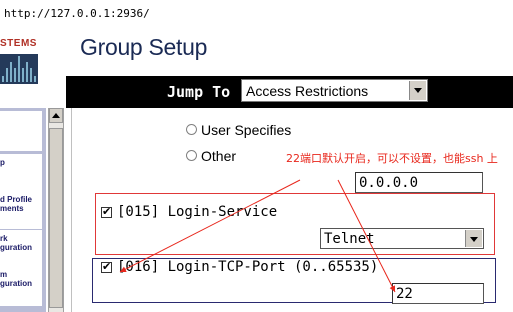  Describe the element at coordinates (144, 47) in the screenshot. I see `page-title: Group Setup` at that location.